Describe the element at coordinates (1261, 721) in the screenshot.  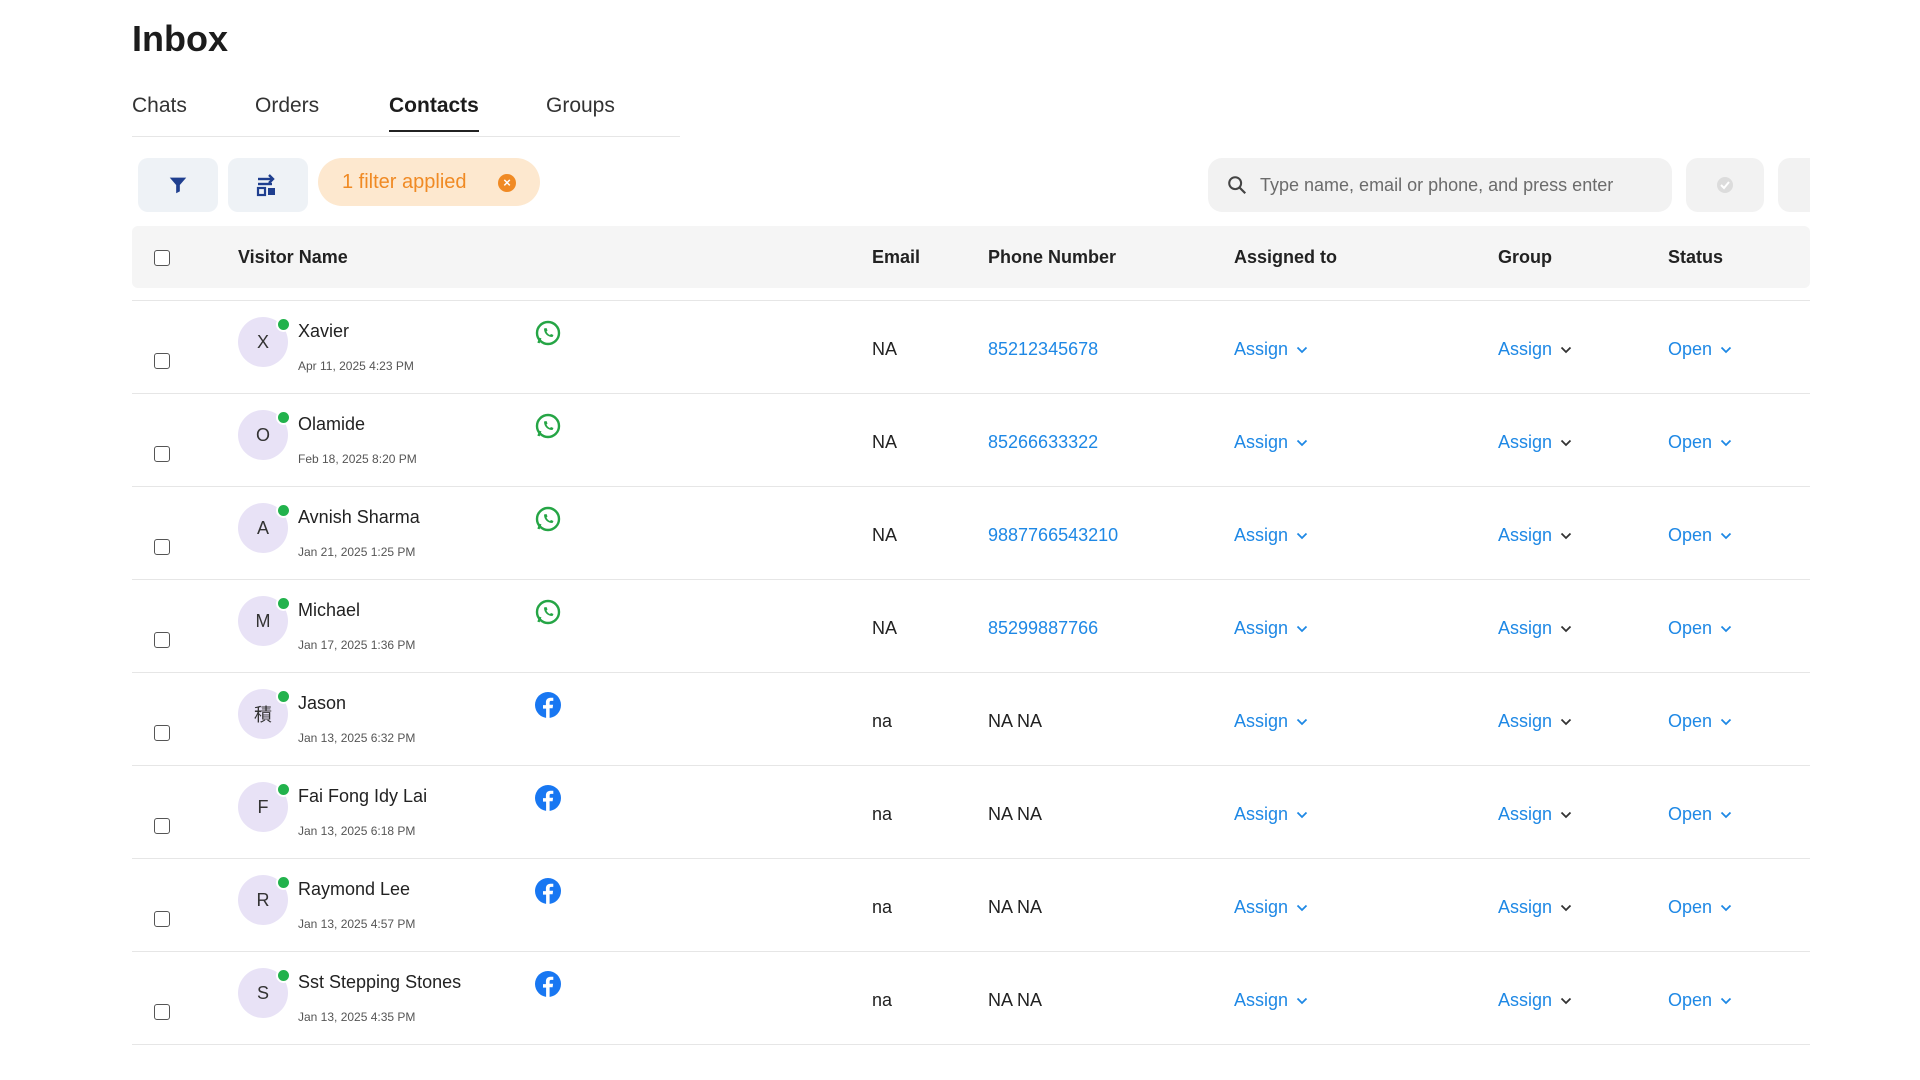
I see `assign-agent-label: Assign` at that location.